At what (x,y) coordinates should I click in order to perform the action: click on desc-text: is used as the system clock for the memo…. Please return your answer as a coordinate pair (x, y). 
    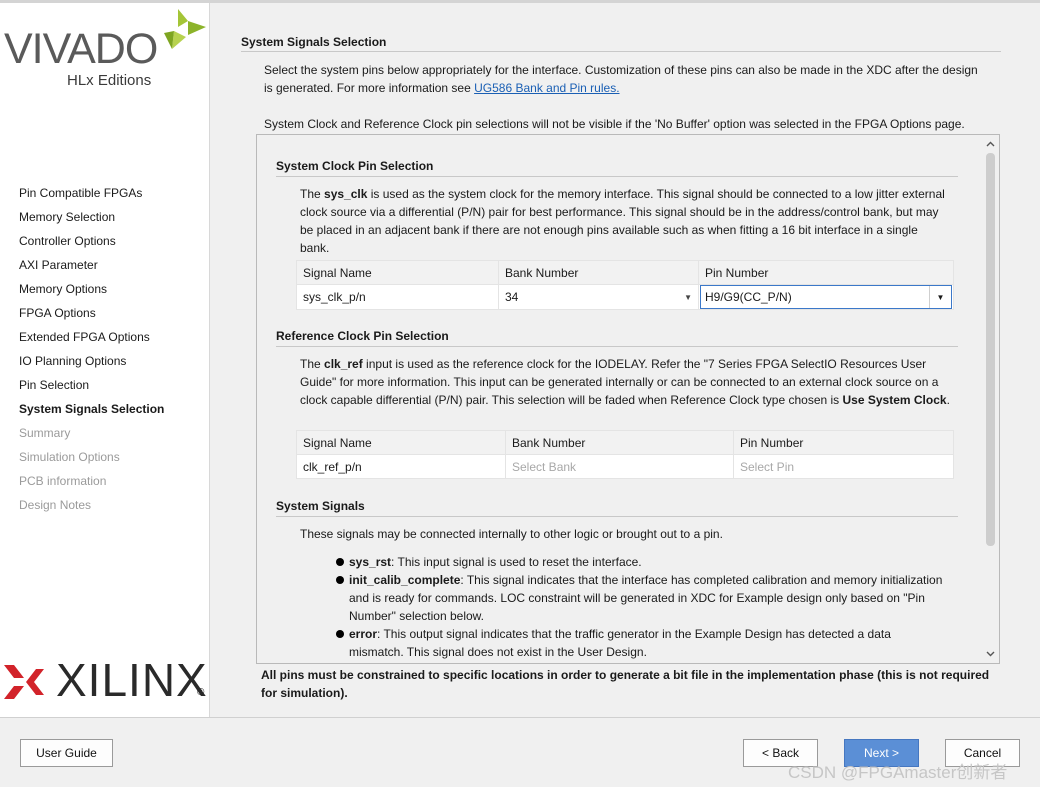
    Looking at the image, I should click on (622, 221).